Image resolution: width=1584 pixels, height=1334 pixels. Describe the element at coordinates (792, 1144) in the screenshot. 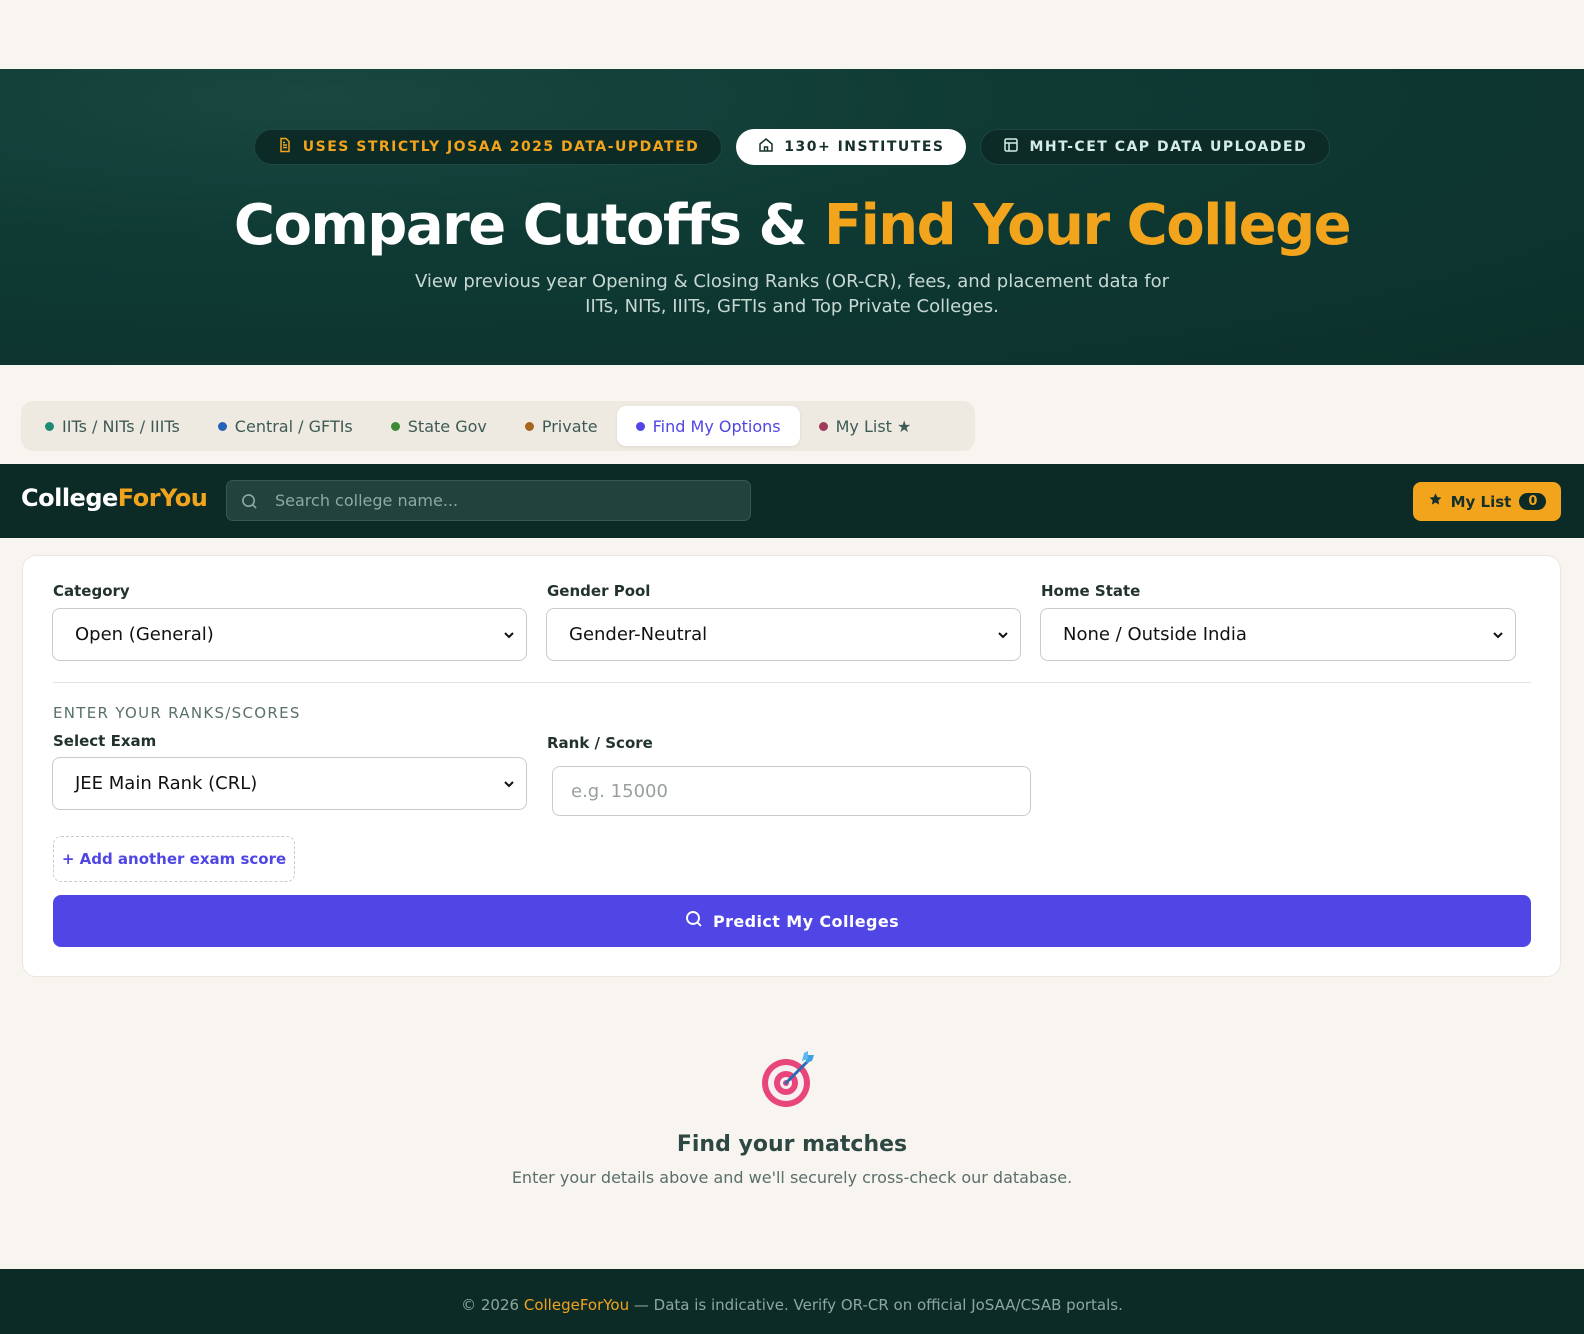

I see `empty-state-title: Find your matches` at that location.